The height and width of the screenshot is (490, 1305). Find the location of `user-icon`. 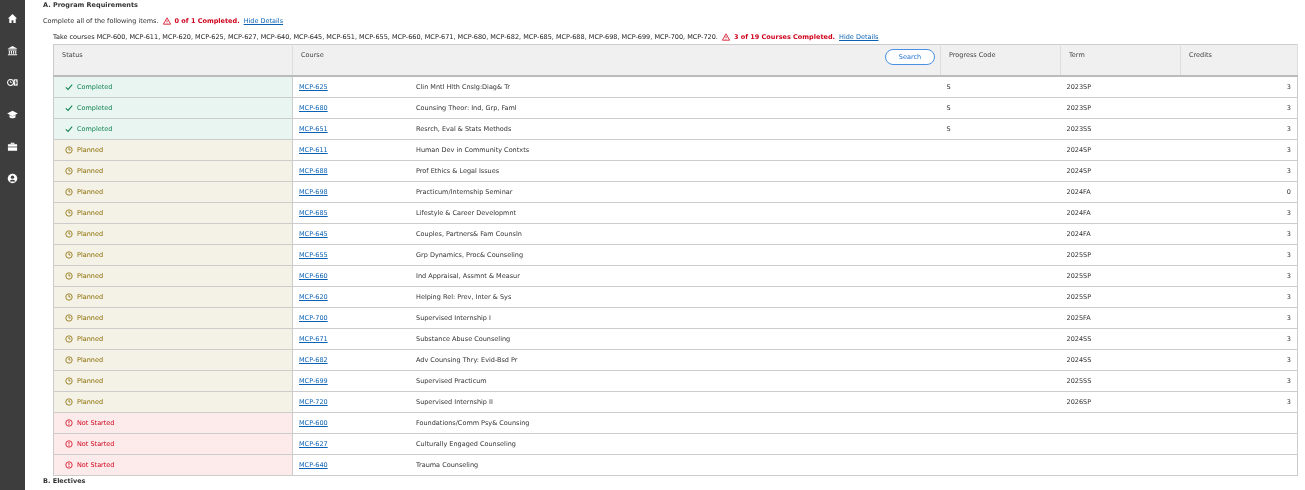

user-icon is located at coordinates (12, 178).